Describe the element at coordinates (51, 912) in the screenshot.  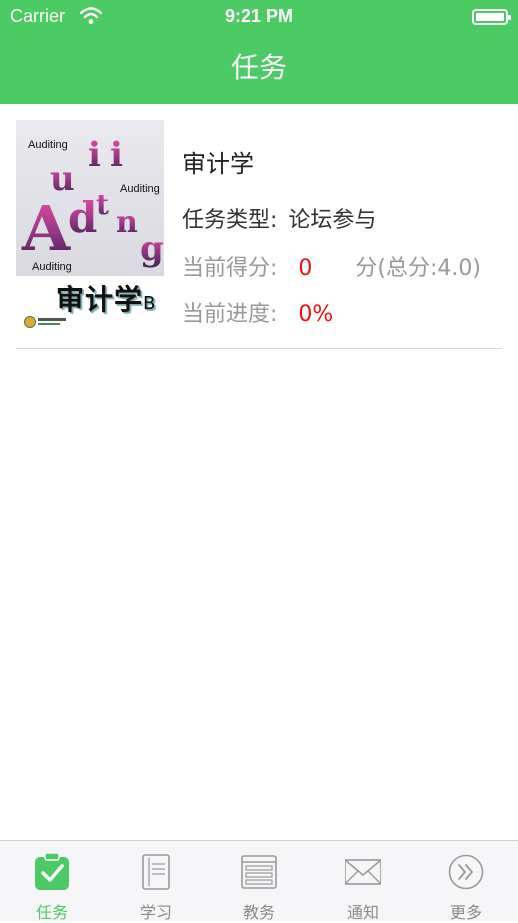
I see `tab-label: 任务` at that location.